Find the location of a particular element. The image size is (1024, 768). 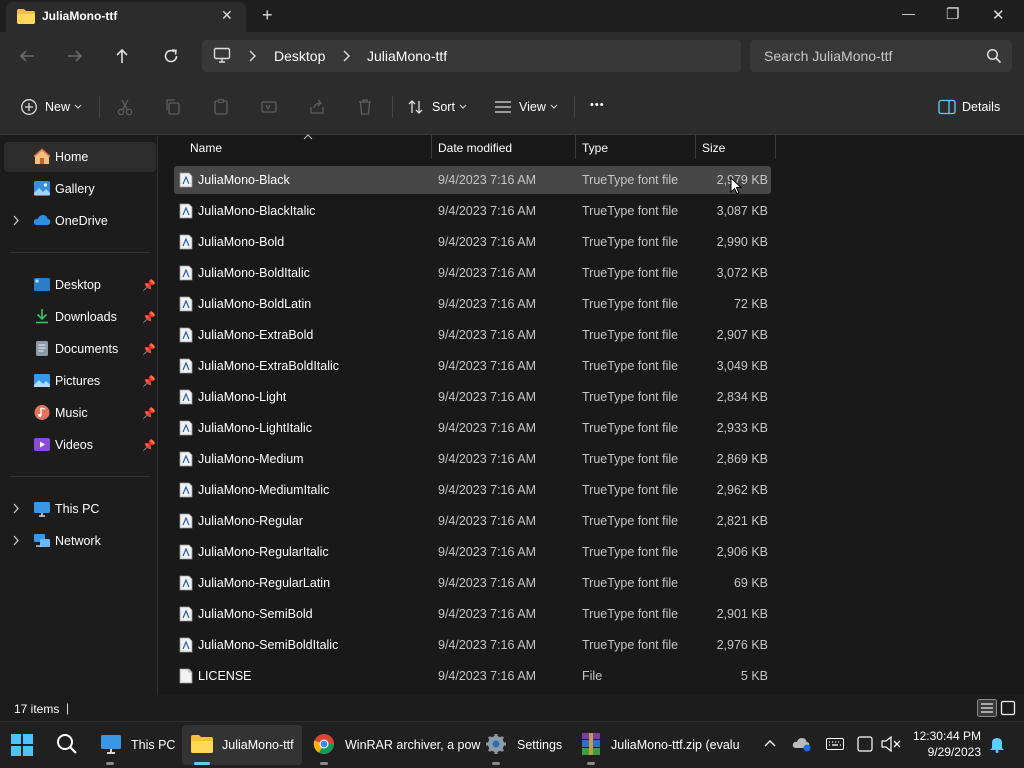

start-windows-icon is located at coordinates (22, 745).